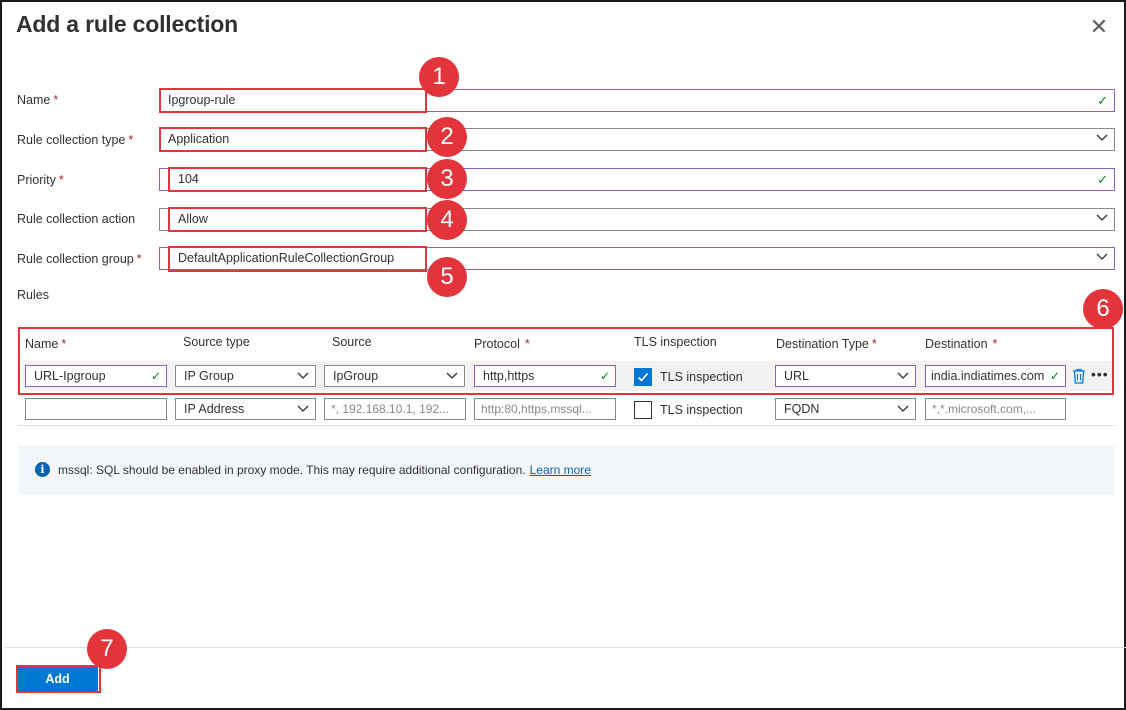  Describe the element at coordinates (57, 679) in the screenshot. I see `add-button: Add` at that location.